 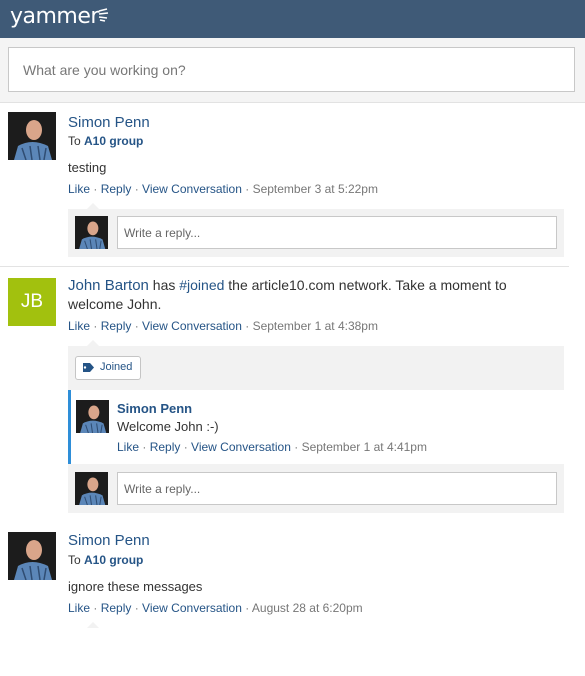 What do you see at coordinates (87, 167) in the screenshot?
I see `post-body: testing` at bounding box center [87, 167].